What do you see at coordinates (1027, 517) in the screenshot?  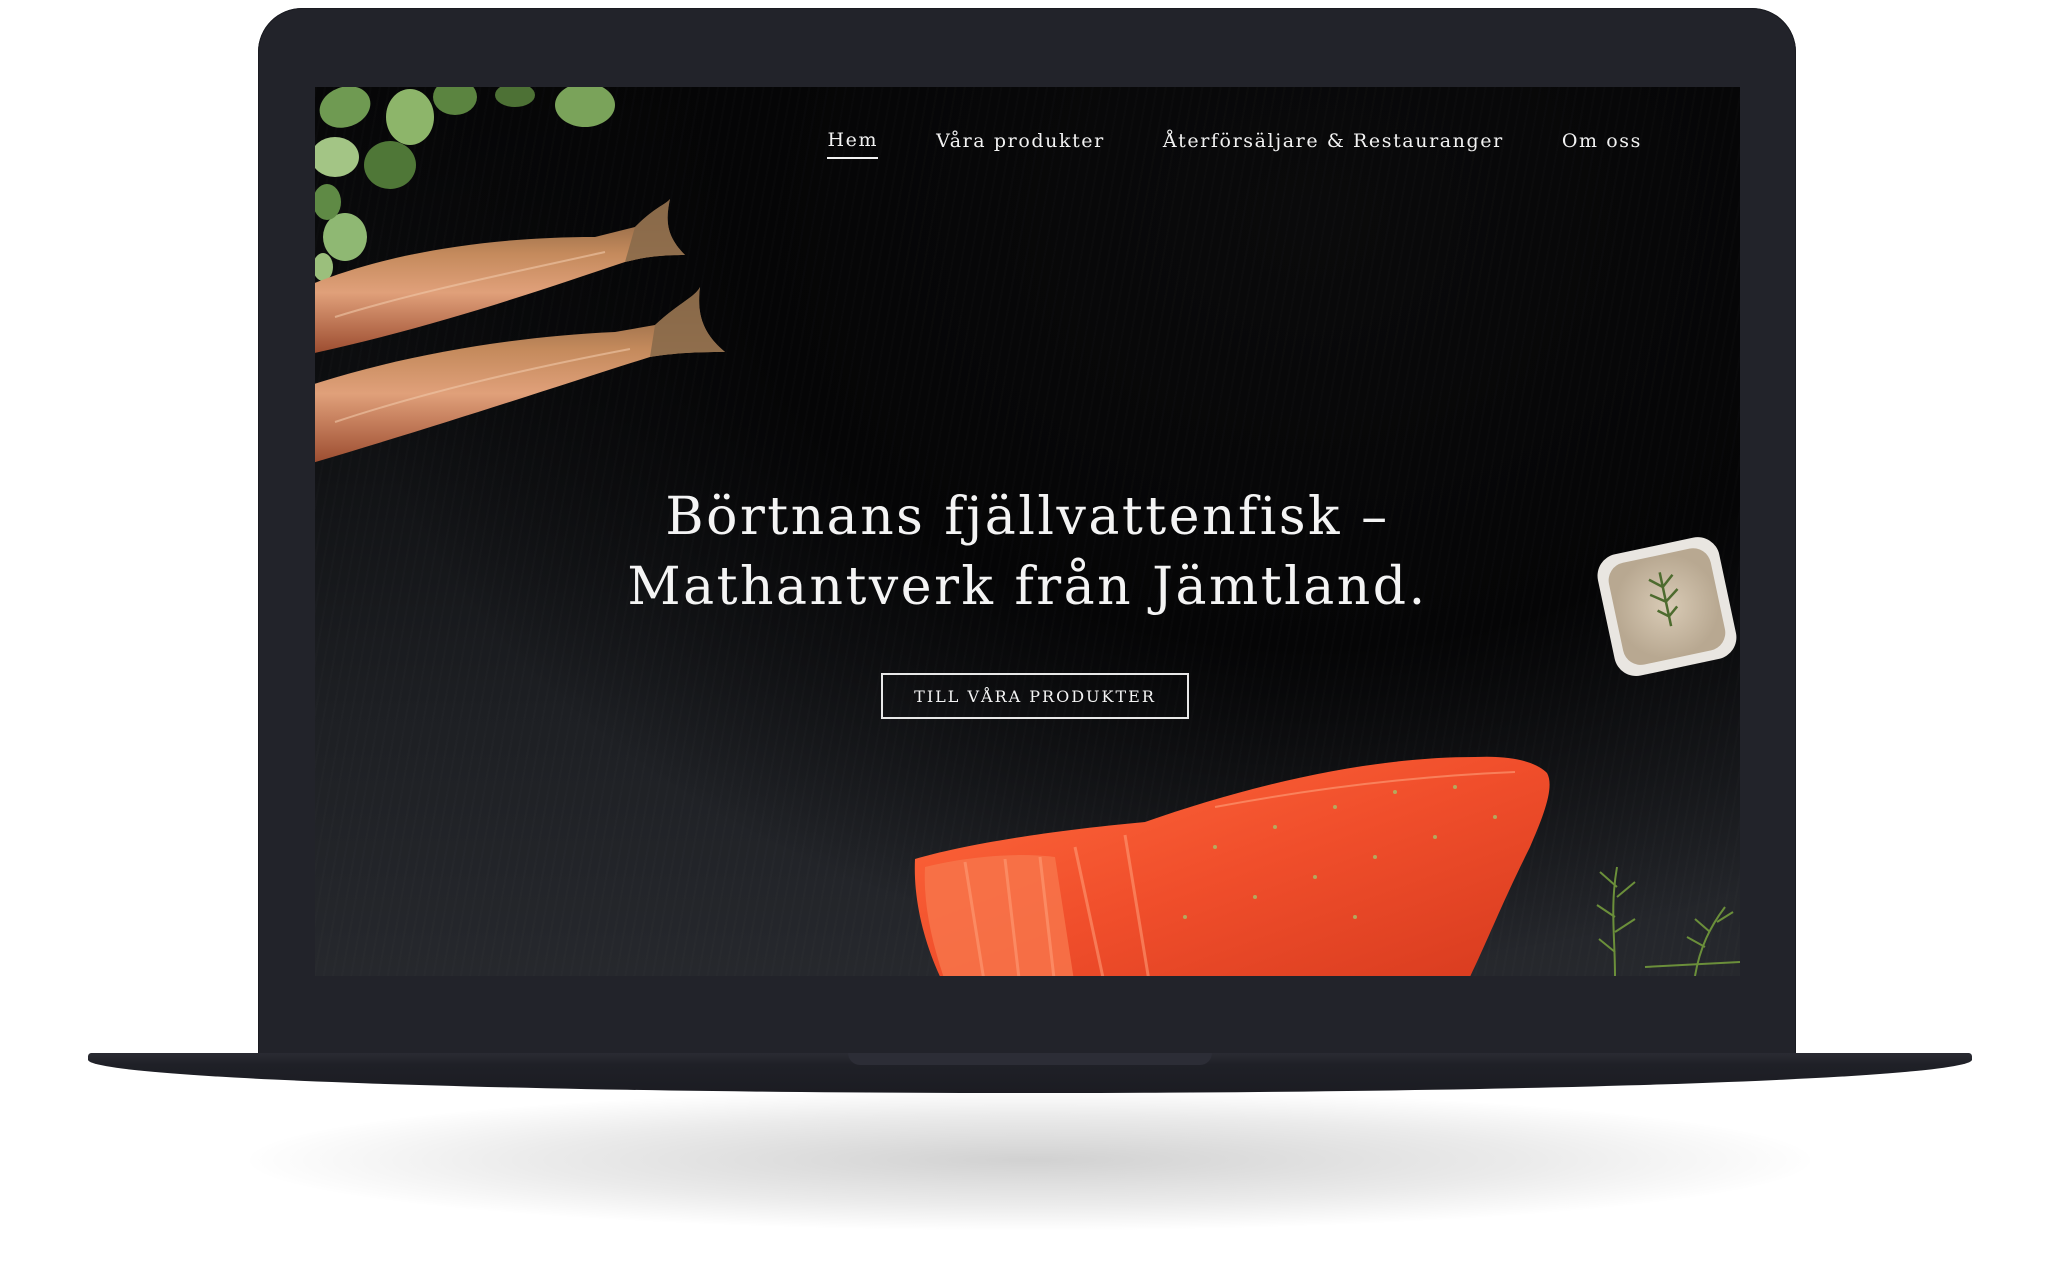 I see `hero-title-line-1: Börtnans fjällvattenfisk –` at bounding box center [1027, 517].